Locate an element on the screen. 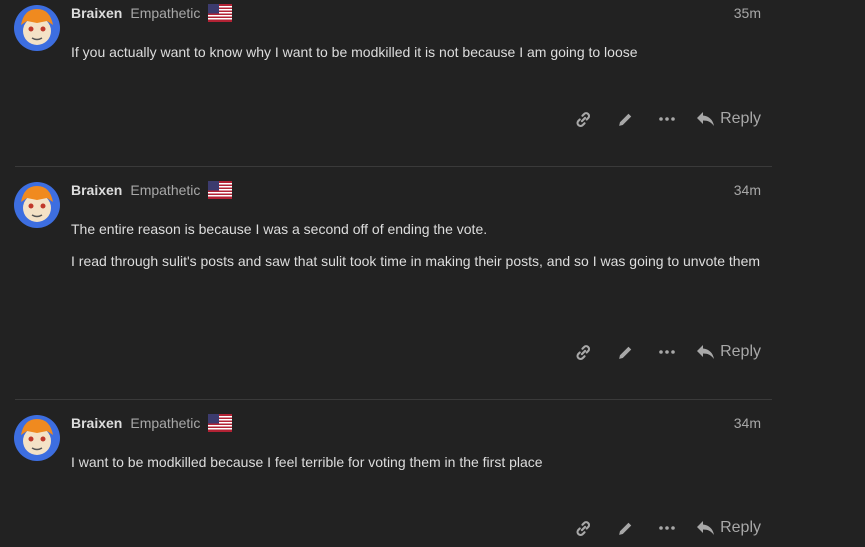 The image size is (865, 547). right-margin is located at coordinates (818, 273).